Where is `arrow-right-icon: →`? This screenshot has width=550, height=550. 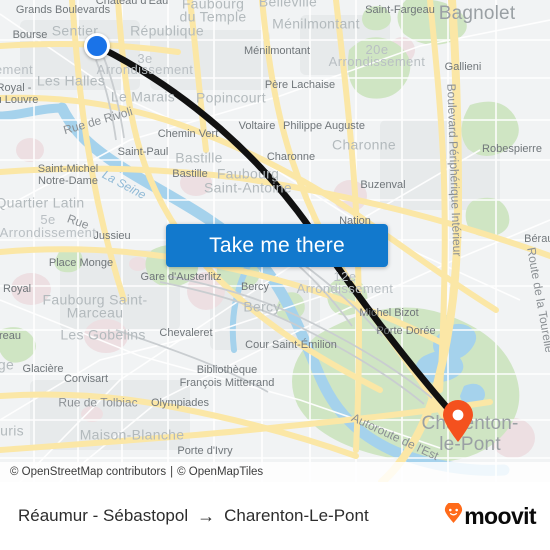
arrow-right-icon: → is located at coordinates (206, 515).